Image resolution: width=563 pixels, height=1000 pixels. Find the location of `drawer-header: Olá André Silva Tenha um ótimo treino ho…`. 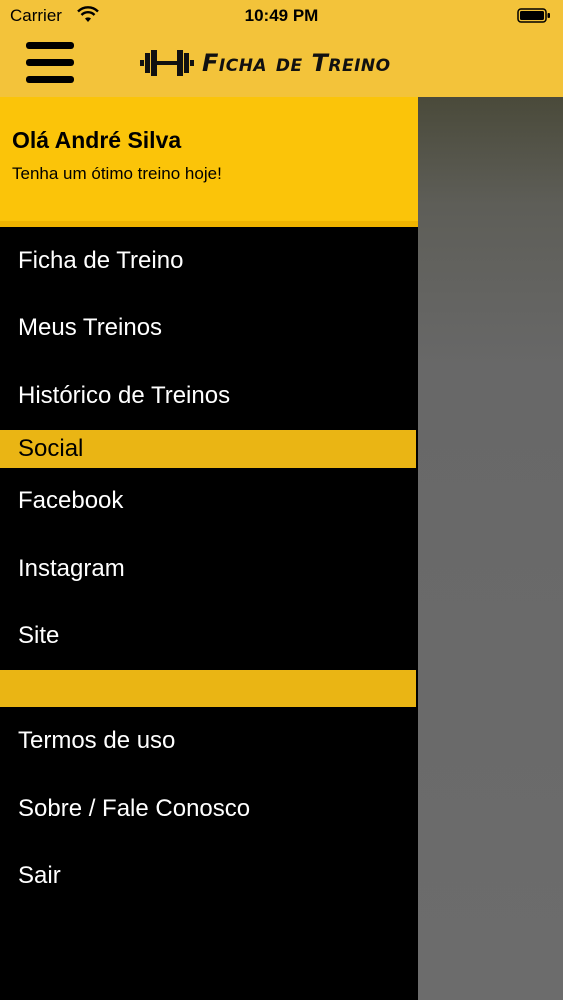

drawer-header: Olá André Silva Tenha um ótimo treino ho… is located at coordinates (209, 162).